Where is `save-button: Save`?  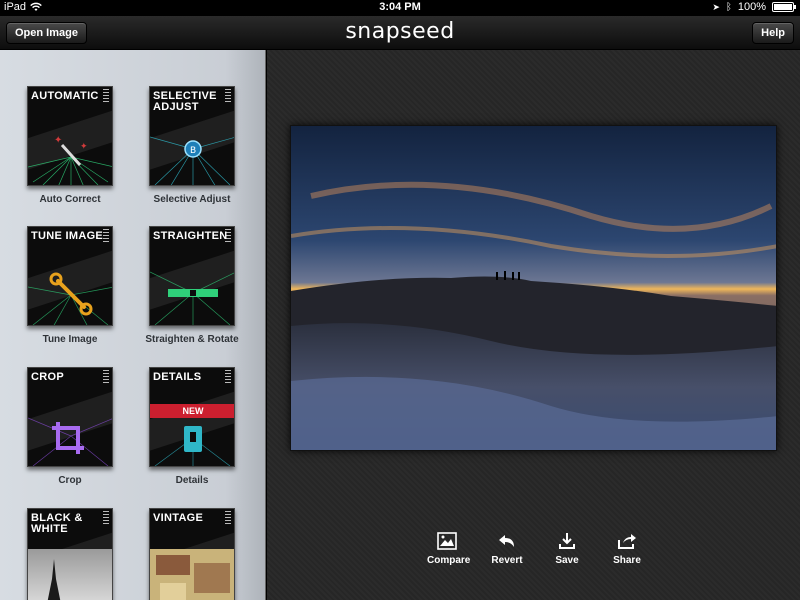 save-button: Save is located at coordinates (567, 549).